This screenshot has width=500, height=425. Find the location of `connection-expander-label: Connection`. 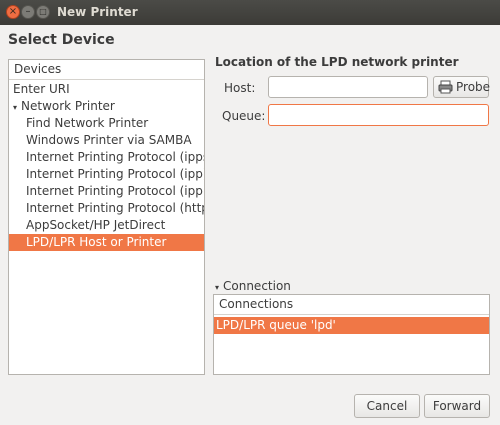

connection-expander-label: Connection is located at coordinates (257, 286).